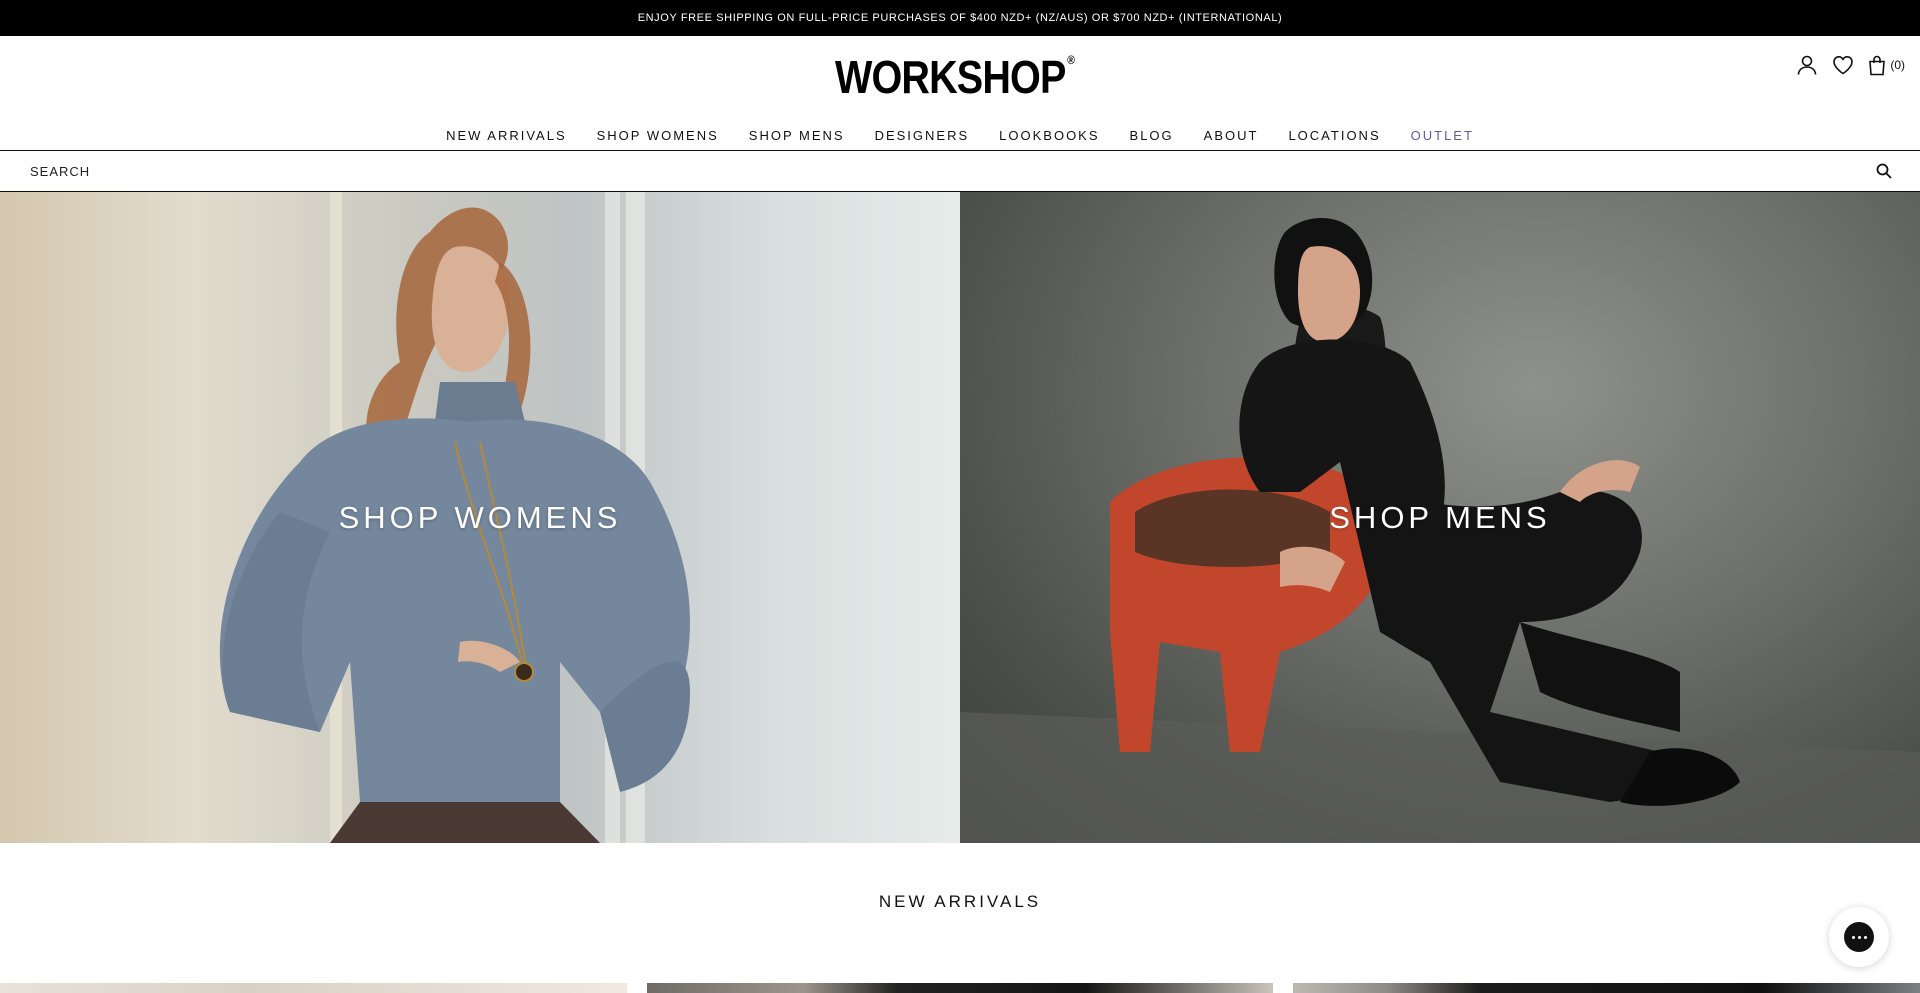  Describe the element at coordinates (1231, 135) in the screenshot. I see `nav-about: ABOUT` at that location.